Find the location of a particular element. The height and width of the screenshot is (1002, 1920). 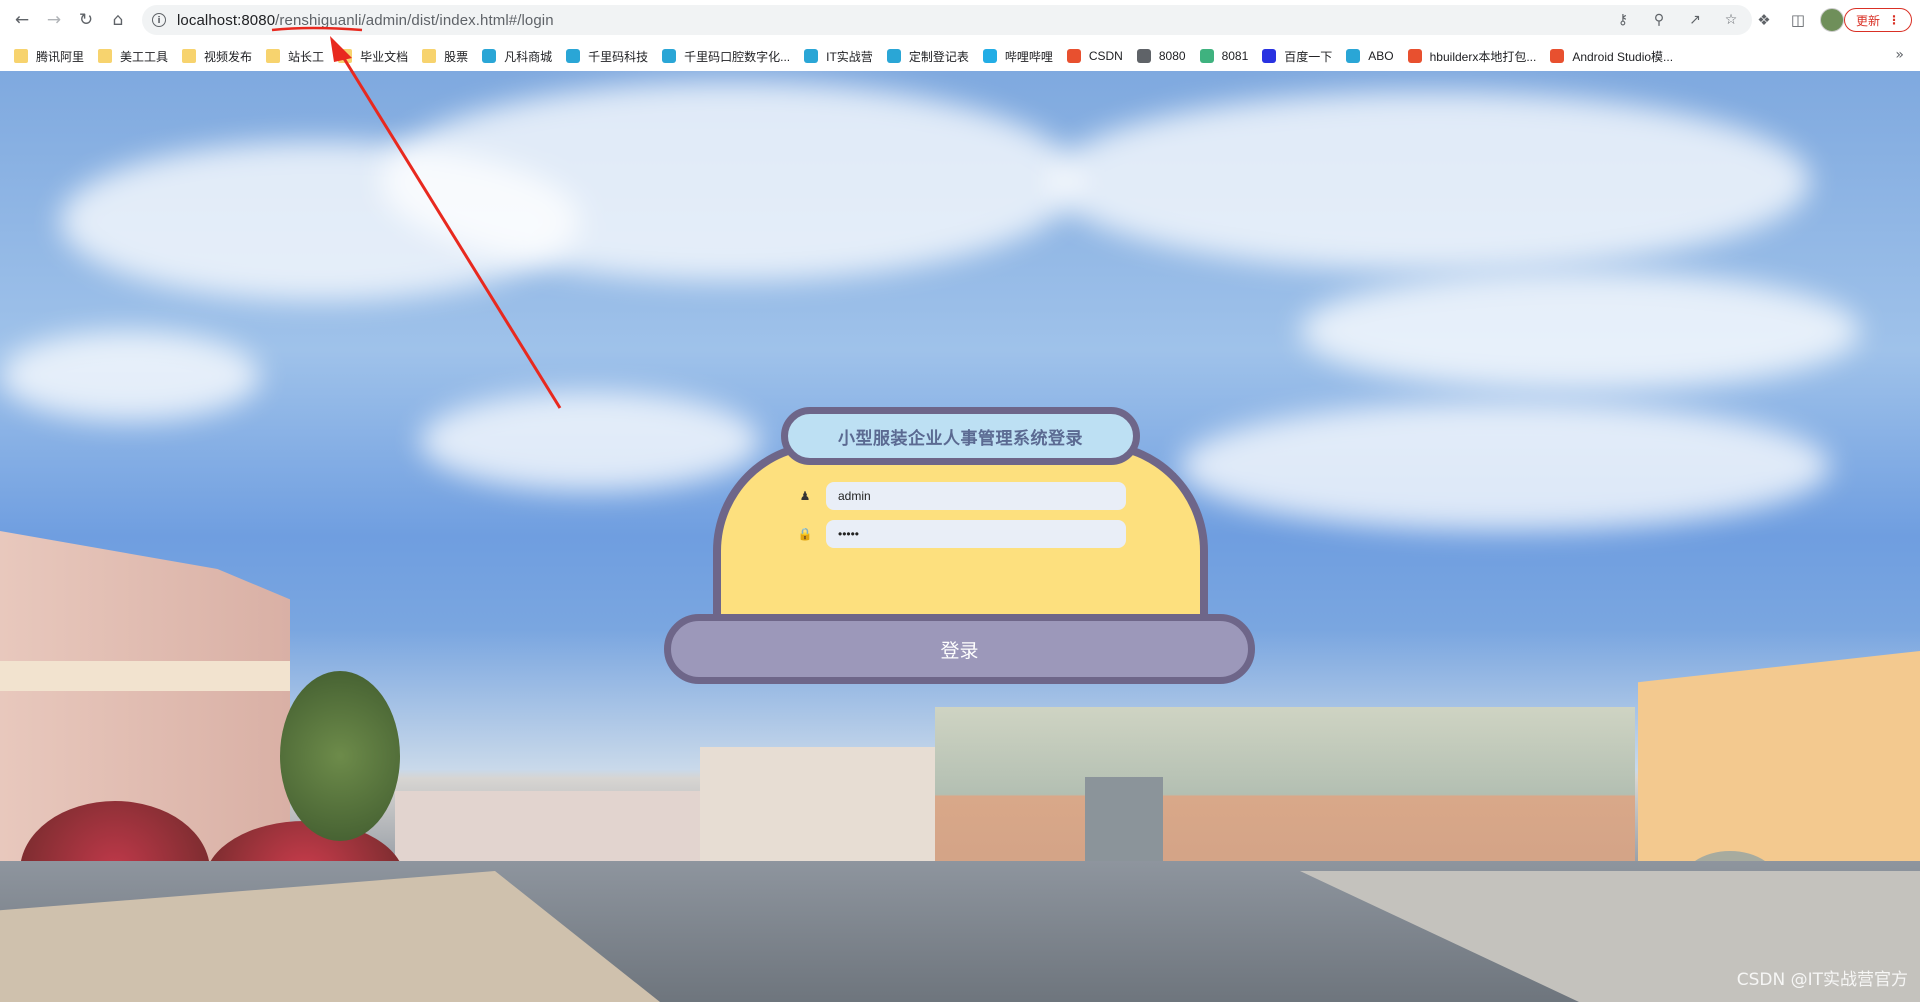

login-button: 登录 is located at coordinates (959, 649).